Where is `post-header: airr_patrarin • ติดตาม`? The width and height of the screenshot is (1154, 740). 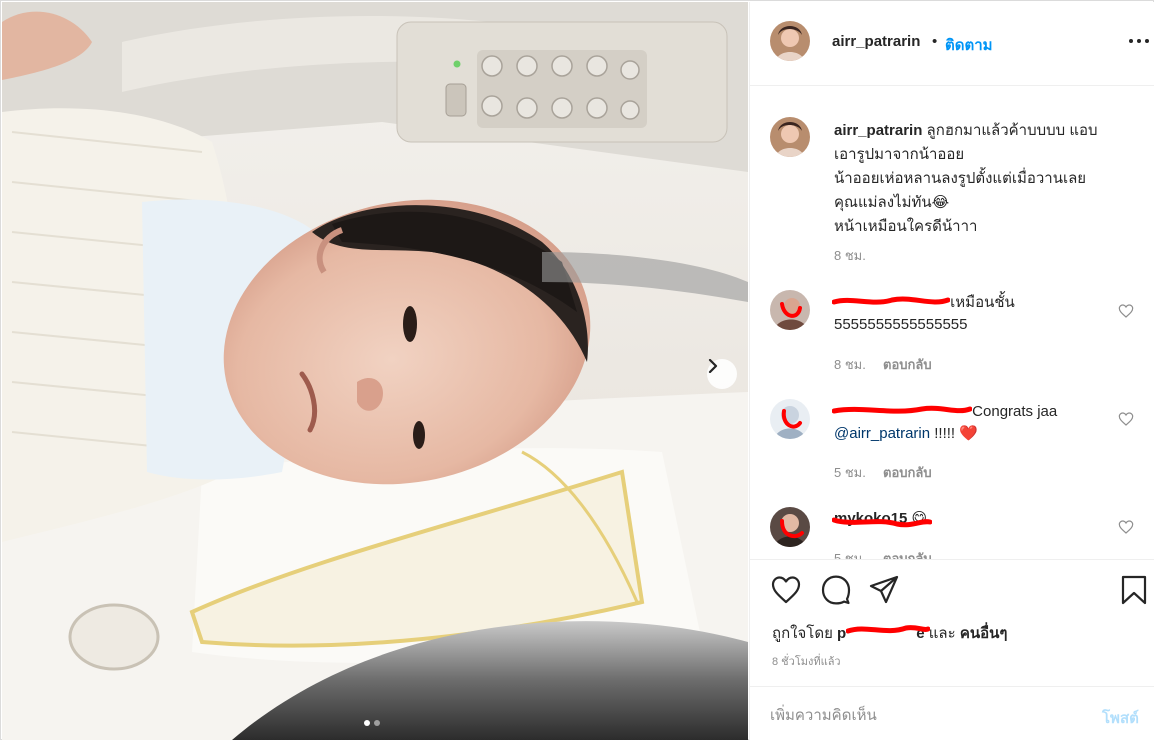 post-header: airr_patrarin • ติดตาม is located at coordinates (952, 44).